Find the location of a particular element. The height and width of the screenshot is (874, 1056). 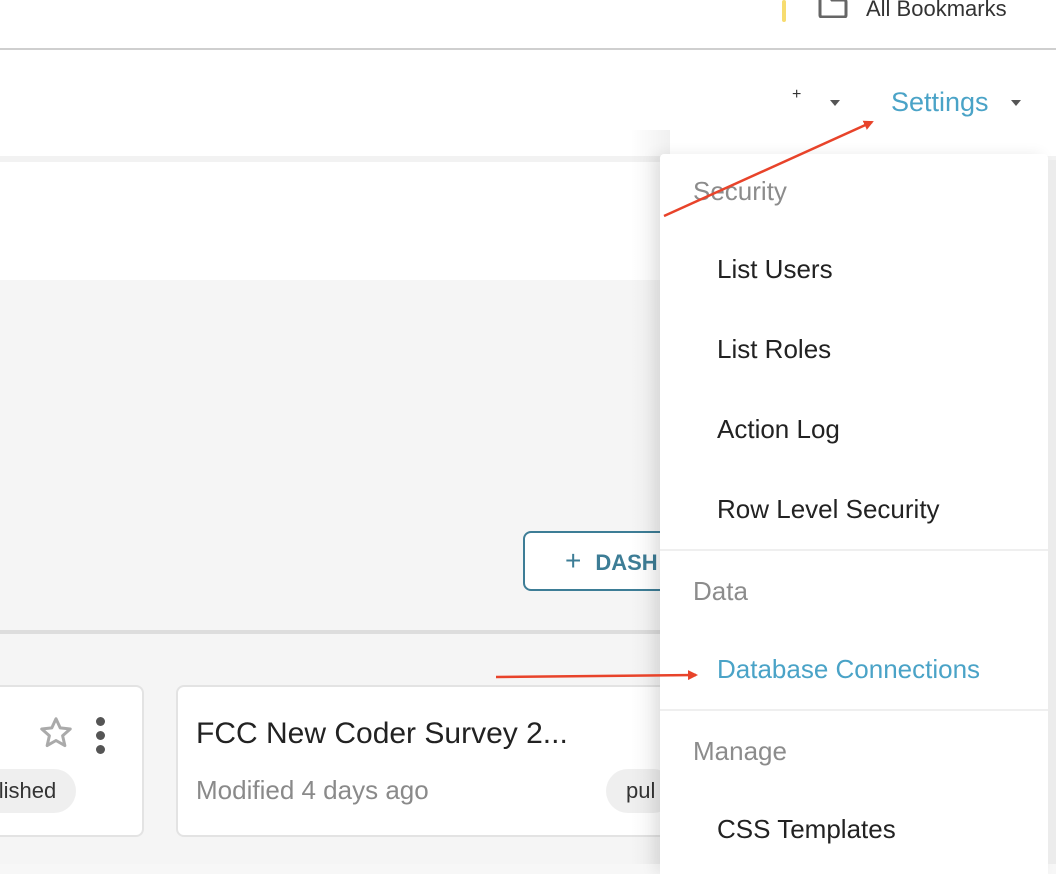

menu-item-row-level-security: Row Level Security is located at coordinates (828, 509).